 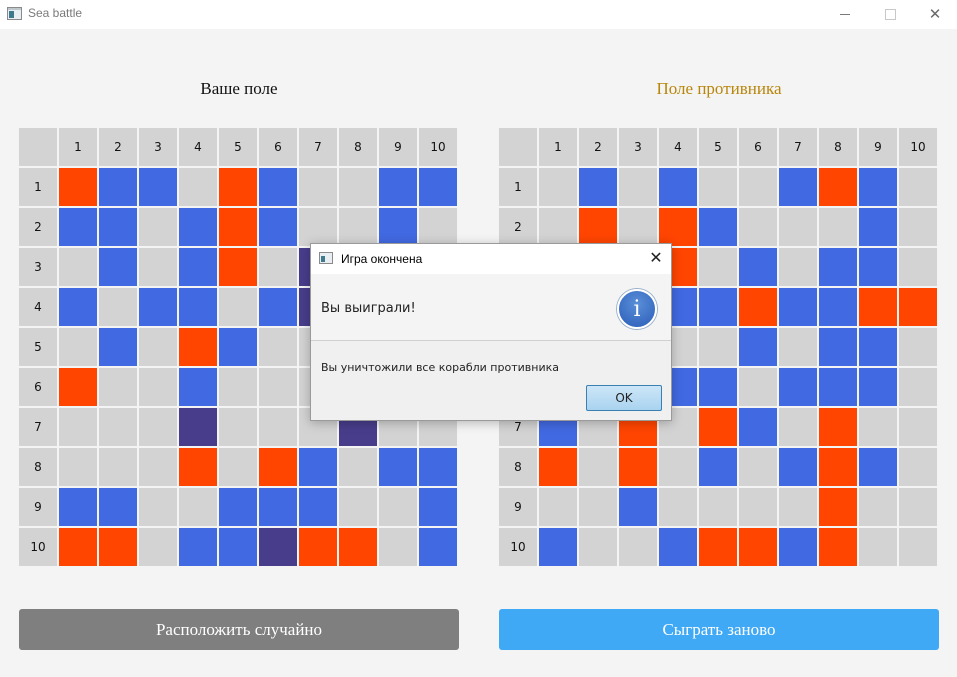 What do you see at coordinates (624, 398) in the screenshot?
I see `ok-button: OK` at bounding box center [624, 398].